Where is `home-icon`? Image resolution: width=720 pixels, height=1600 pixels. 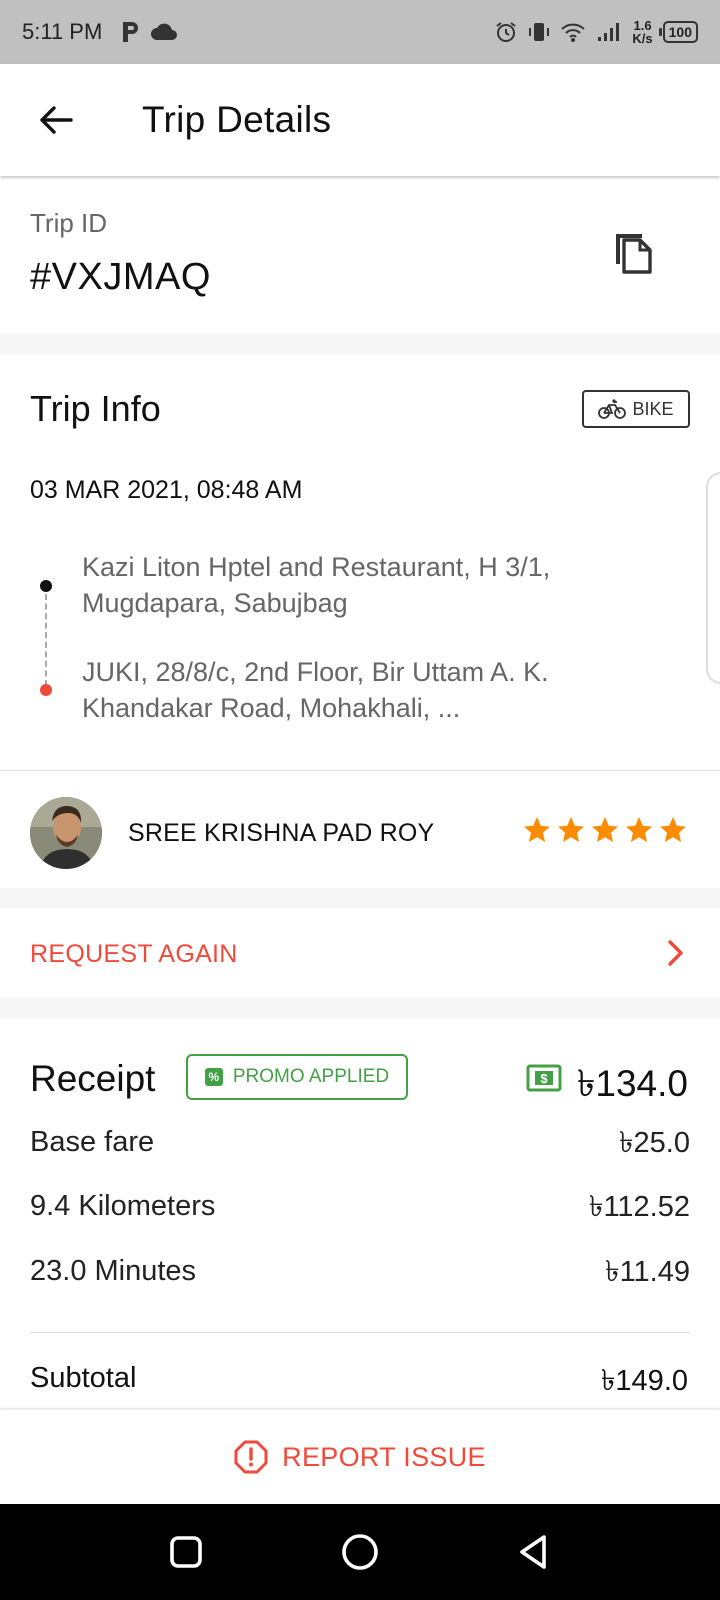 home-icon is located at coordinates (360, 1552).